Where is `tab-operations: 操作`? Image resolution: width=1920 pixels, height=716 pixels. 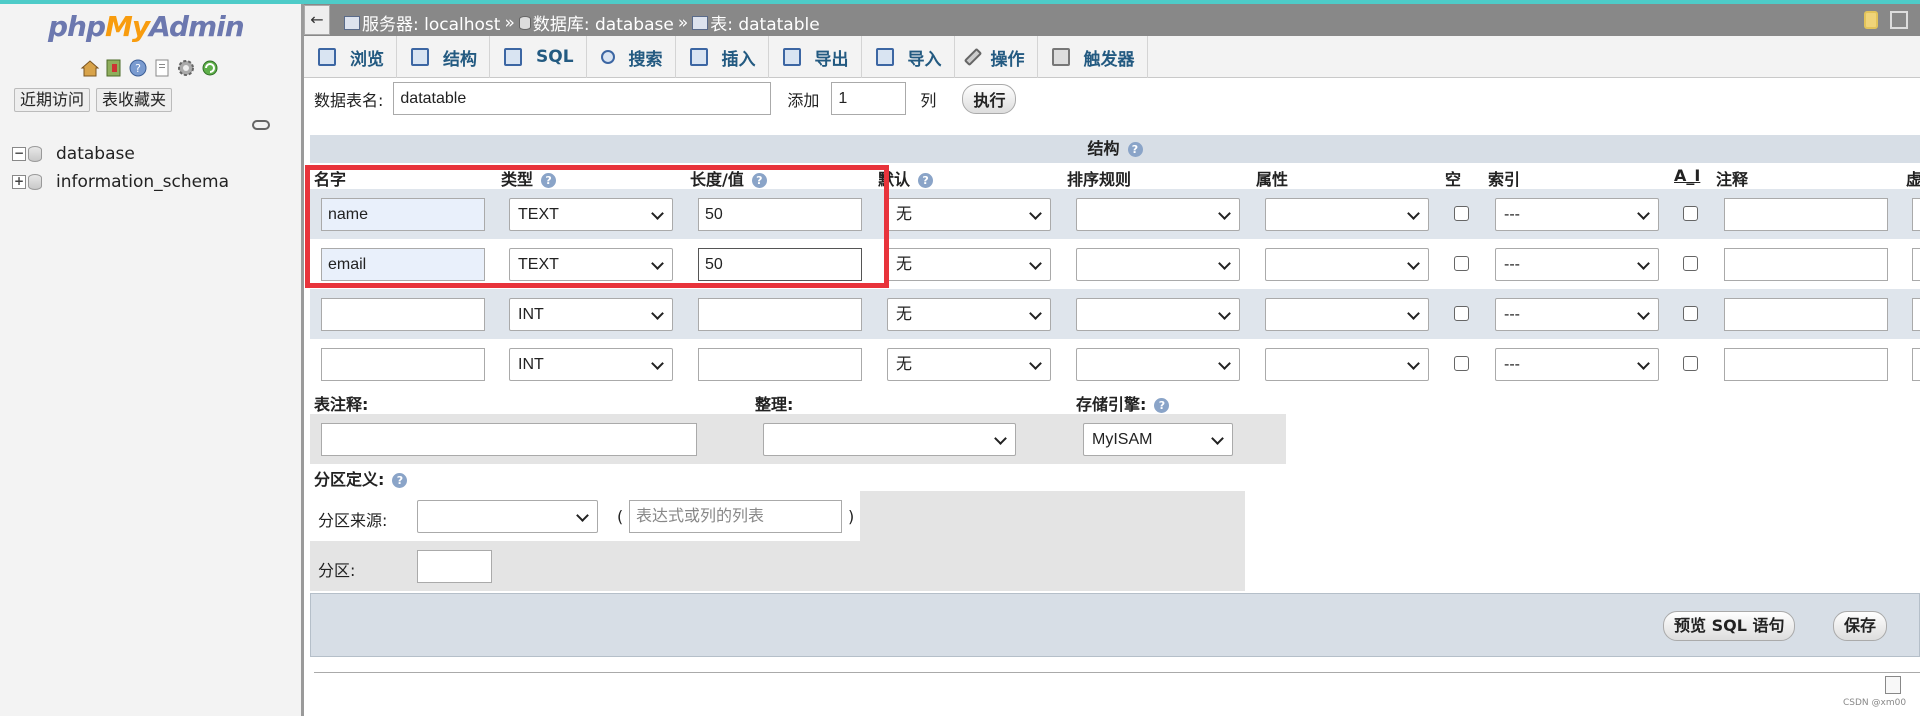 tab-operations: 操作 is located at coordinates (996, 57).